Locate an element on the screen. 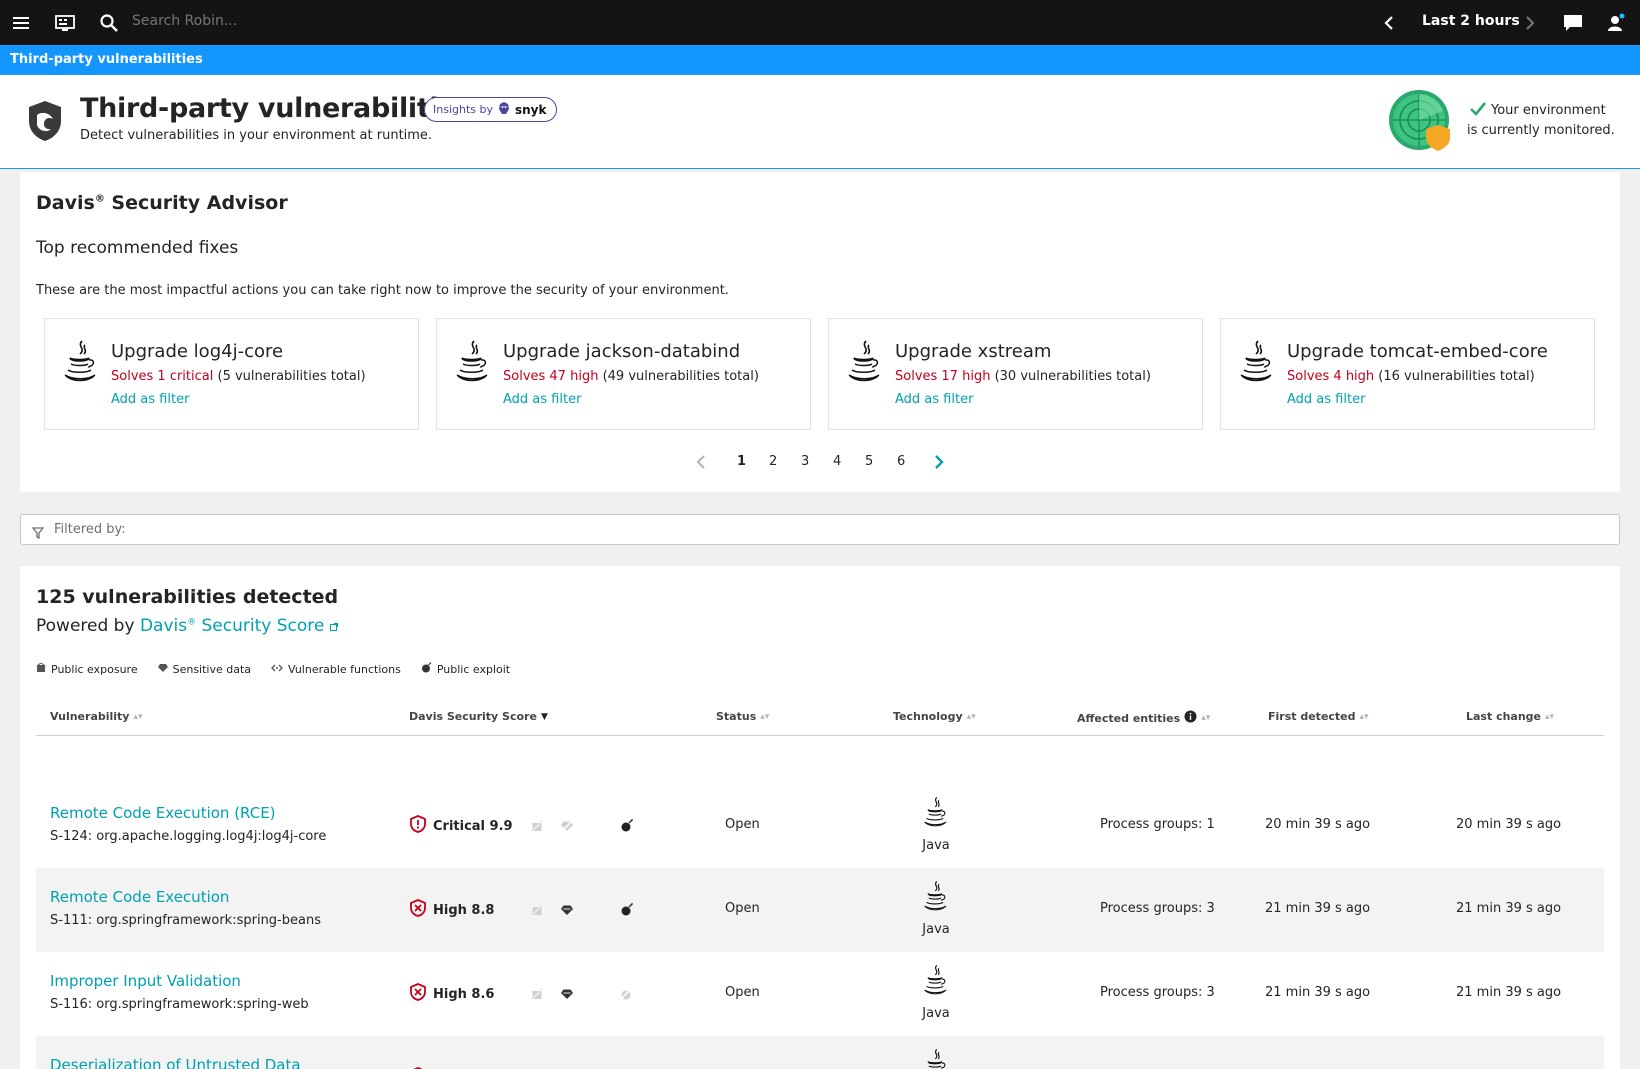  chevron-right-icon is located at coordinates (1530, 23).